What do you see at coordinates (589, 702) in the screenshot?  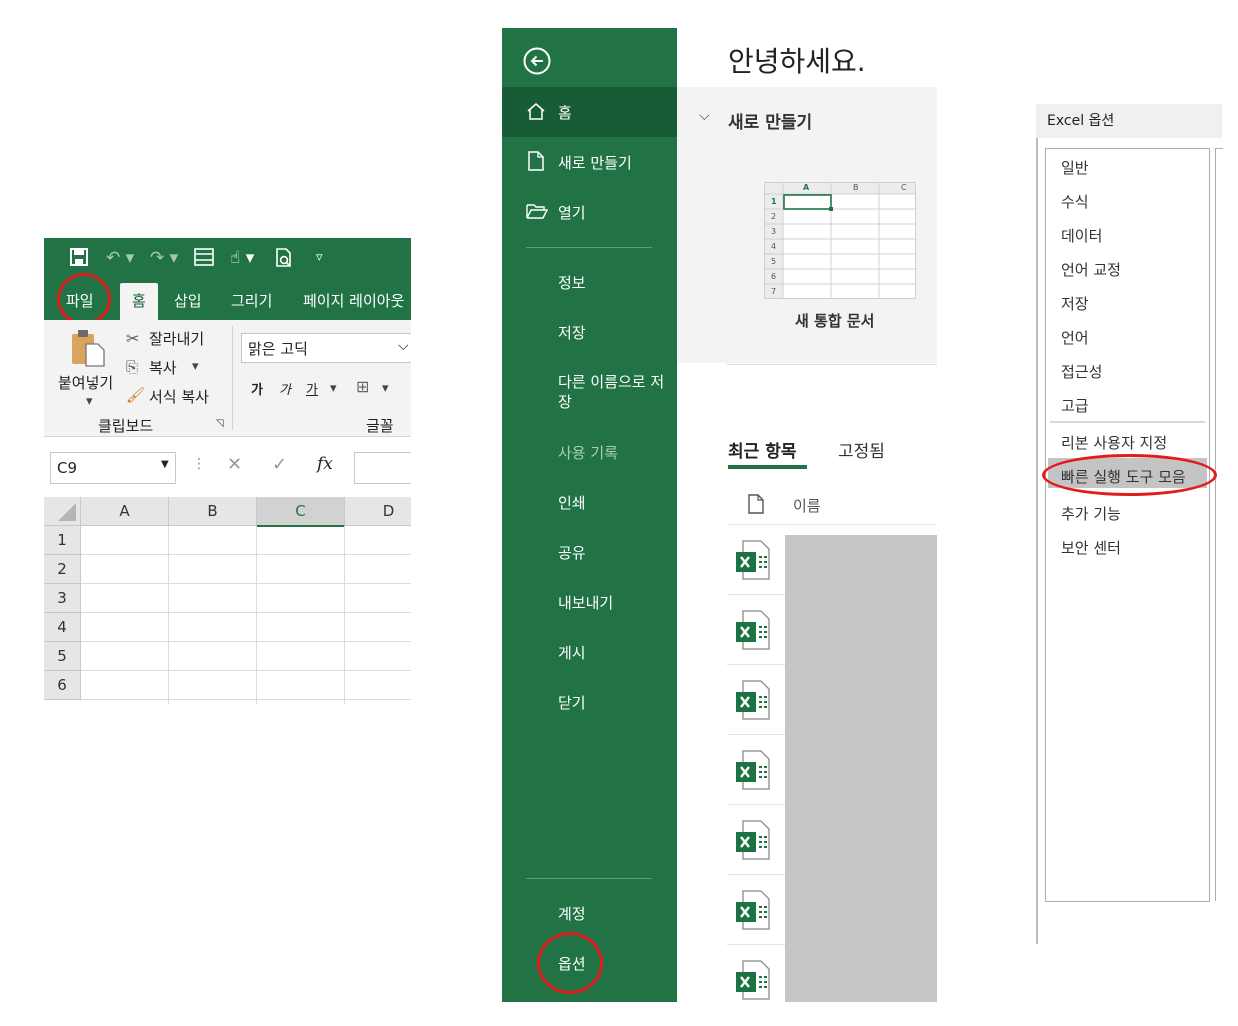 I see `nav-close: 닫기` at bounding box center [589, 702].